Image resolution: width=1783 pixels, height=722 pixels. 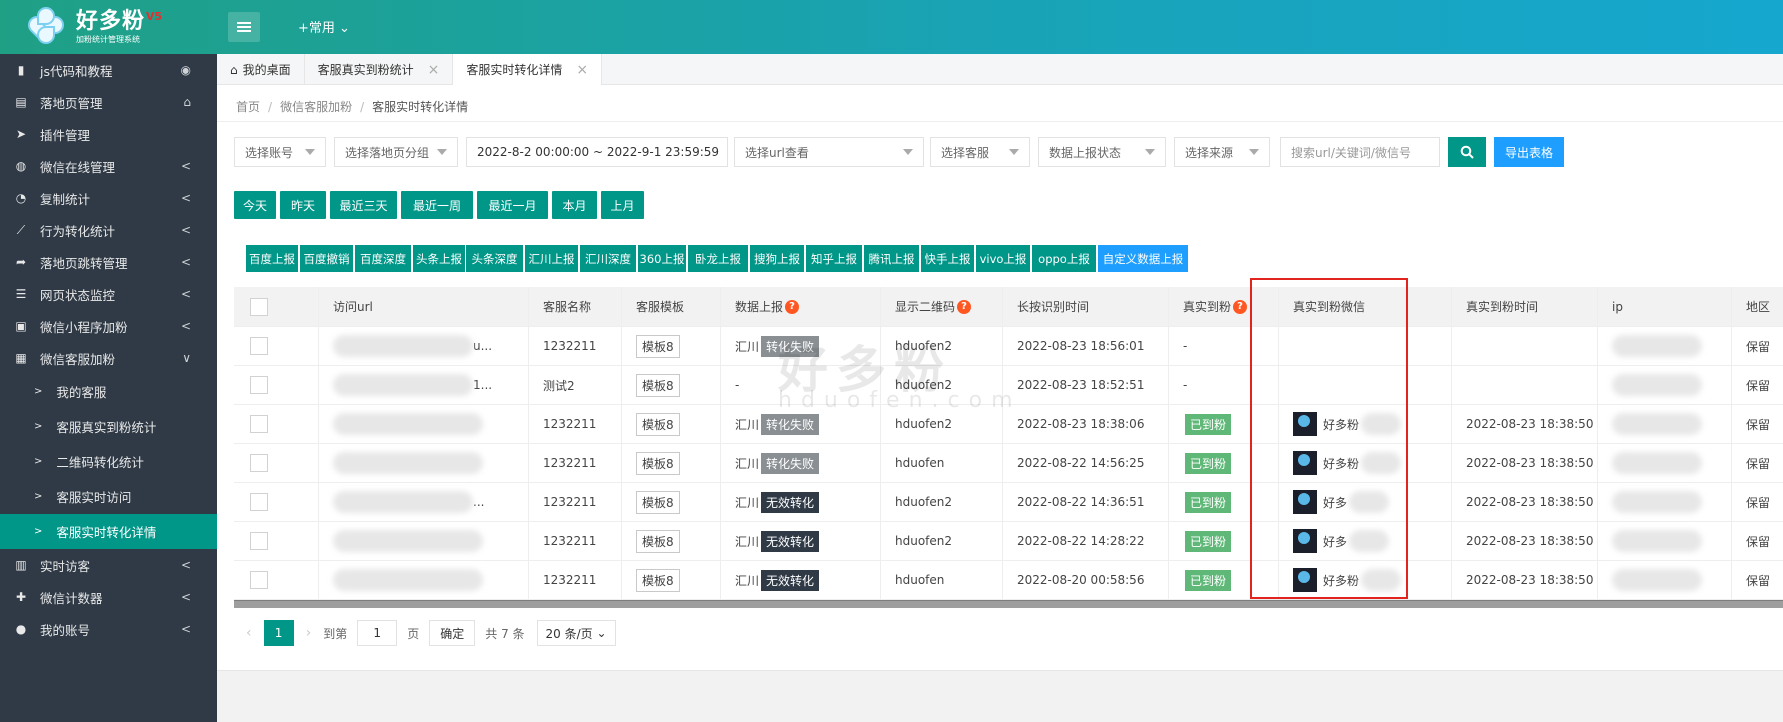 What do you see at coordinates (891, 258) in the screenshot?
I see `report-button: 腾讯上报` at bounding box center [891, 258].